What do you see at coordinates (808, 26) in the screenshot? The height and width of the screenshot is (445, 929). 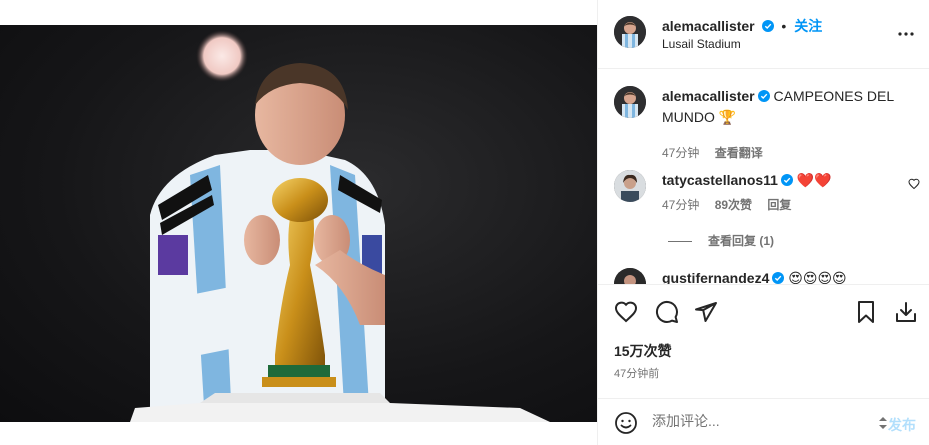 I see `follow-button: 关注` at bounding box center [808, 26].